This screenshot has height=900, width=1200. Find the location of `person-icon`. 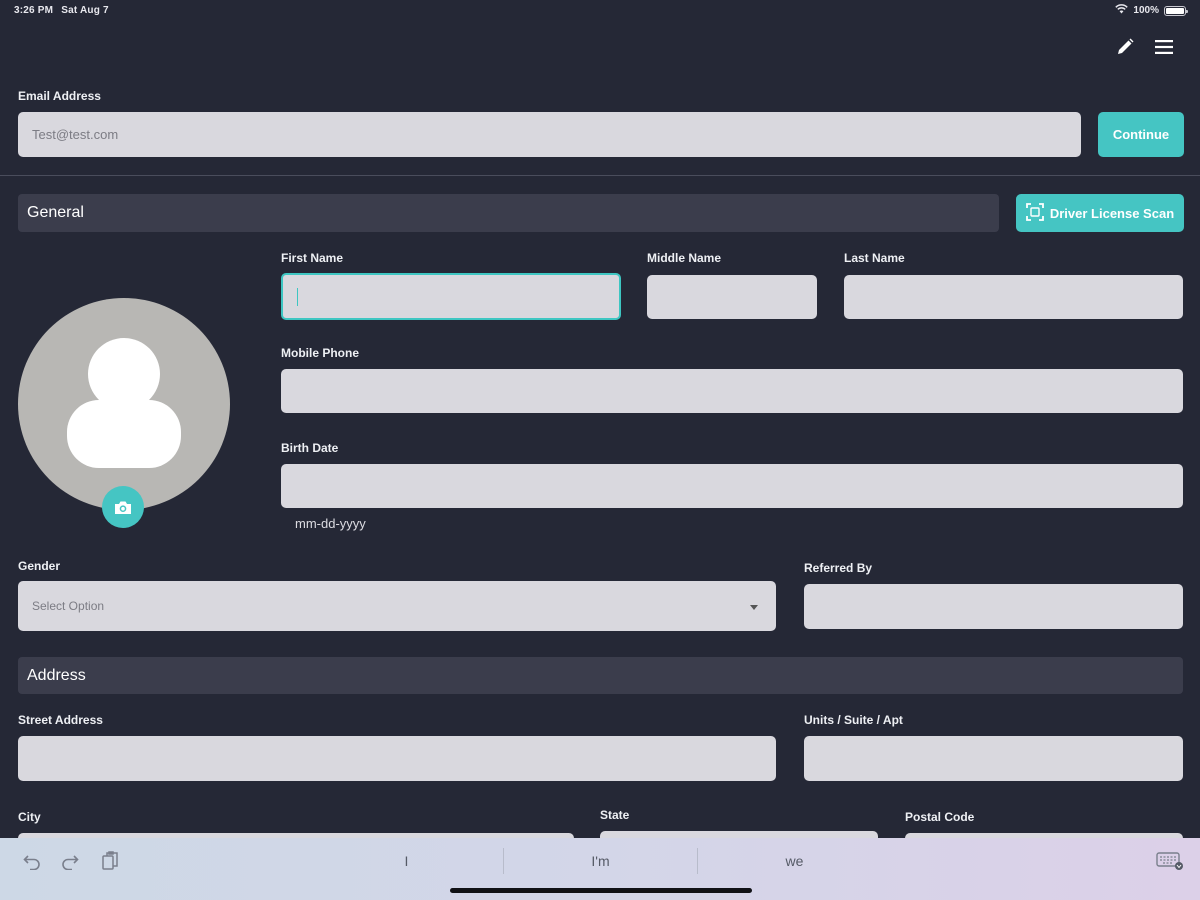

person-icon is located at coordinates (124, 403).